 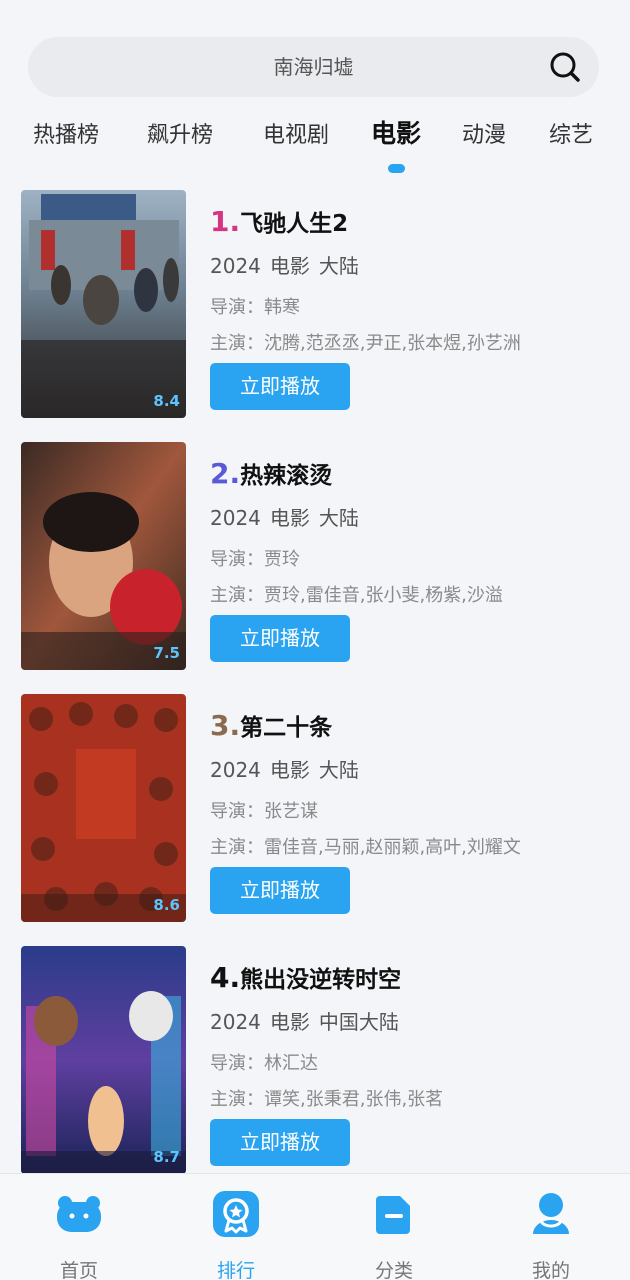 What do you see at coordinates (225, 725) in the screenshot?
I see `rank-number: 3.` at bounding box center [225, 725].